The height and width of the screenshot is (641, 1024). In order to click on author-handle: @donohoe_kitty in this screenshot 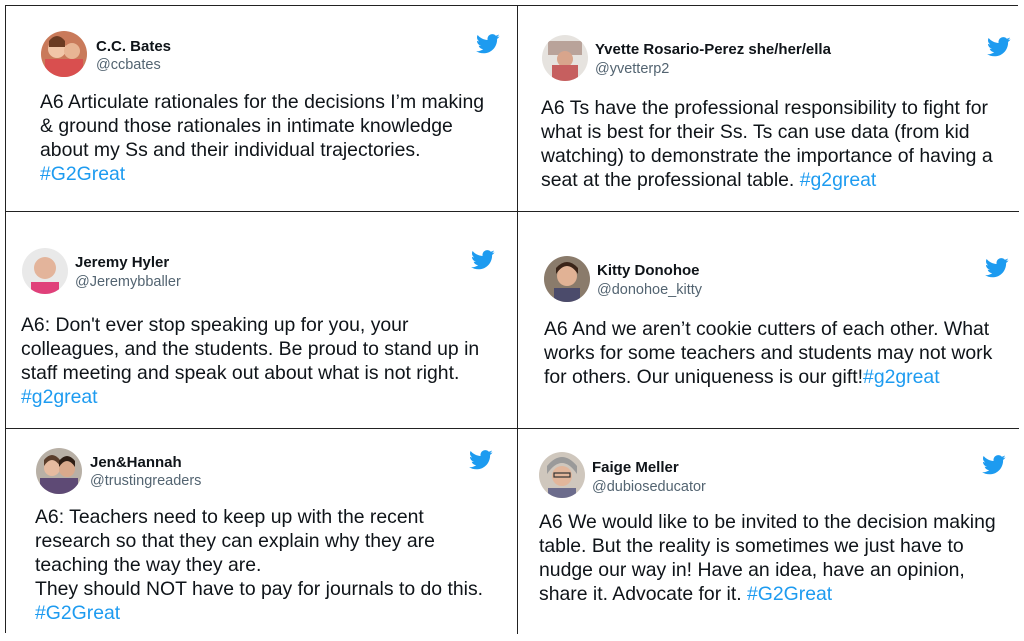, I will do `click(649, 290)`.